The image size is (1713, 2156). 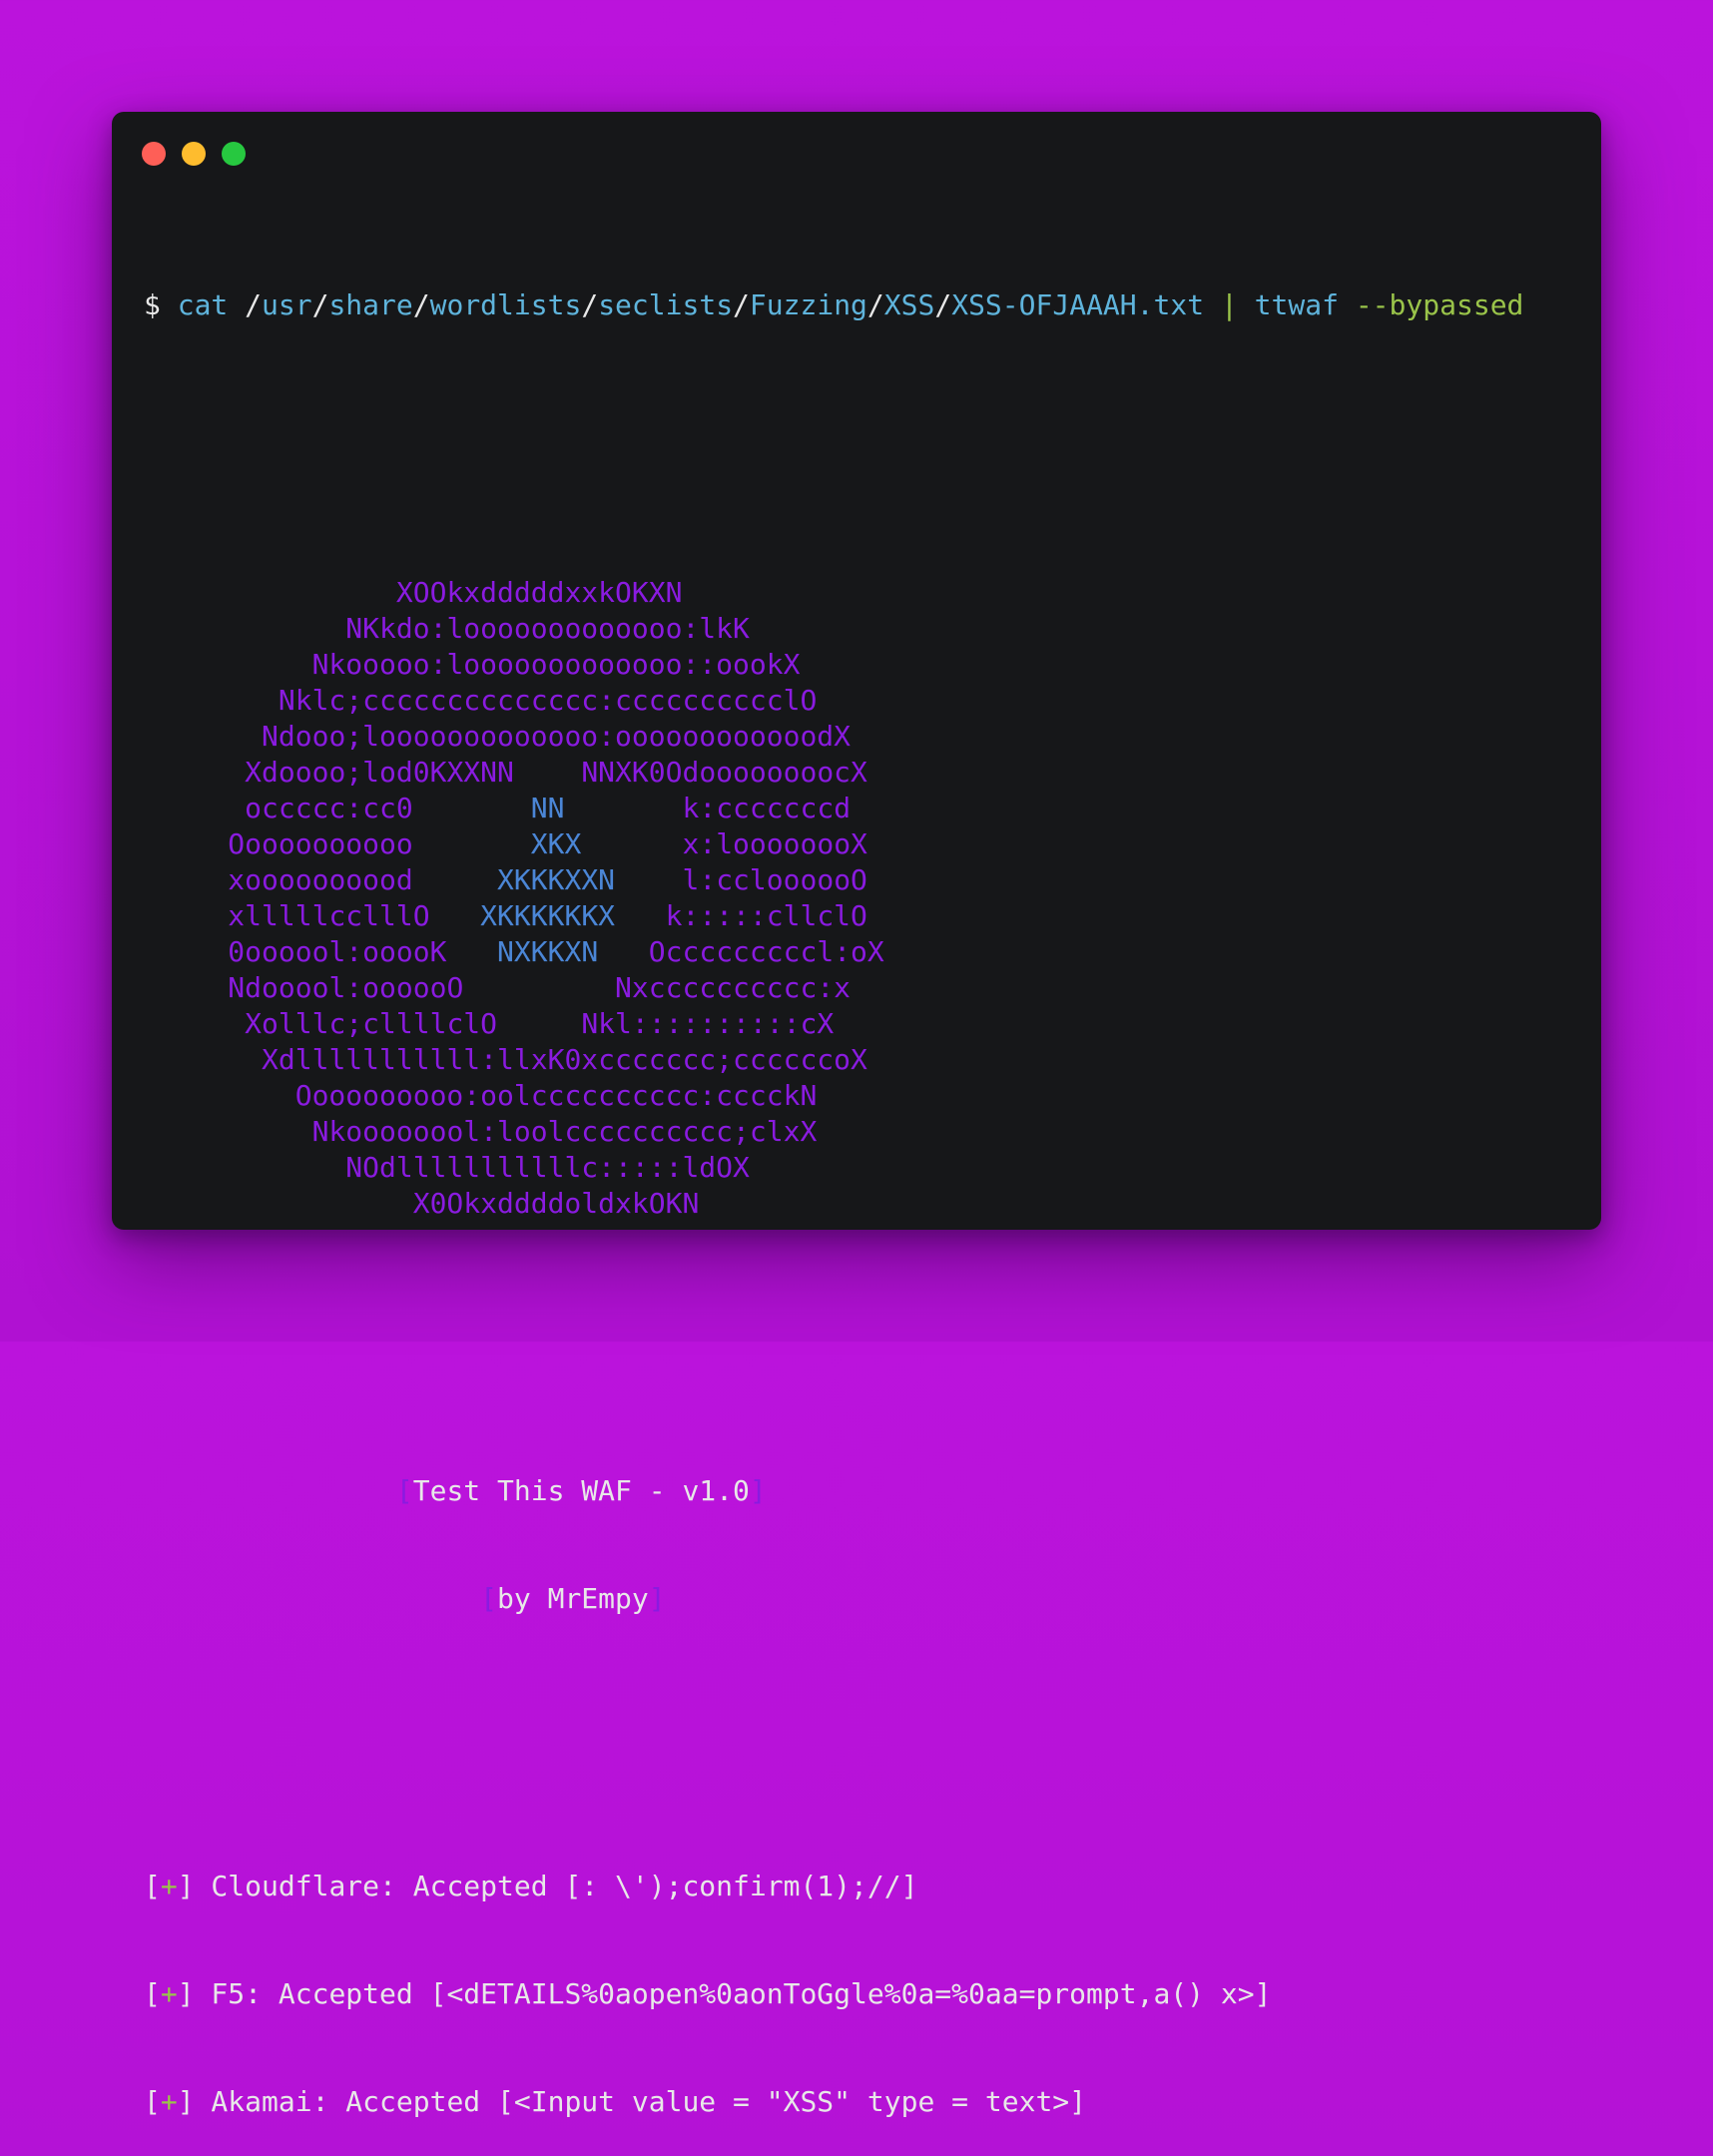 What do you see at coordinates (371, 1023) in the screenshot?
I see `ascii-art-segment: Xolllc;cllllclO` at bounding box center [371, 1023].